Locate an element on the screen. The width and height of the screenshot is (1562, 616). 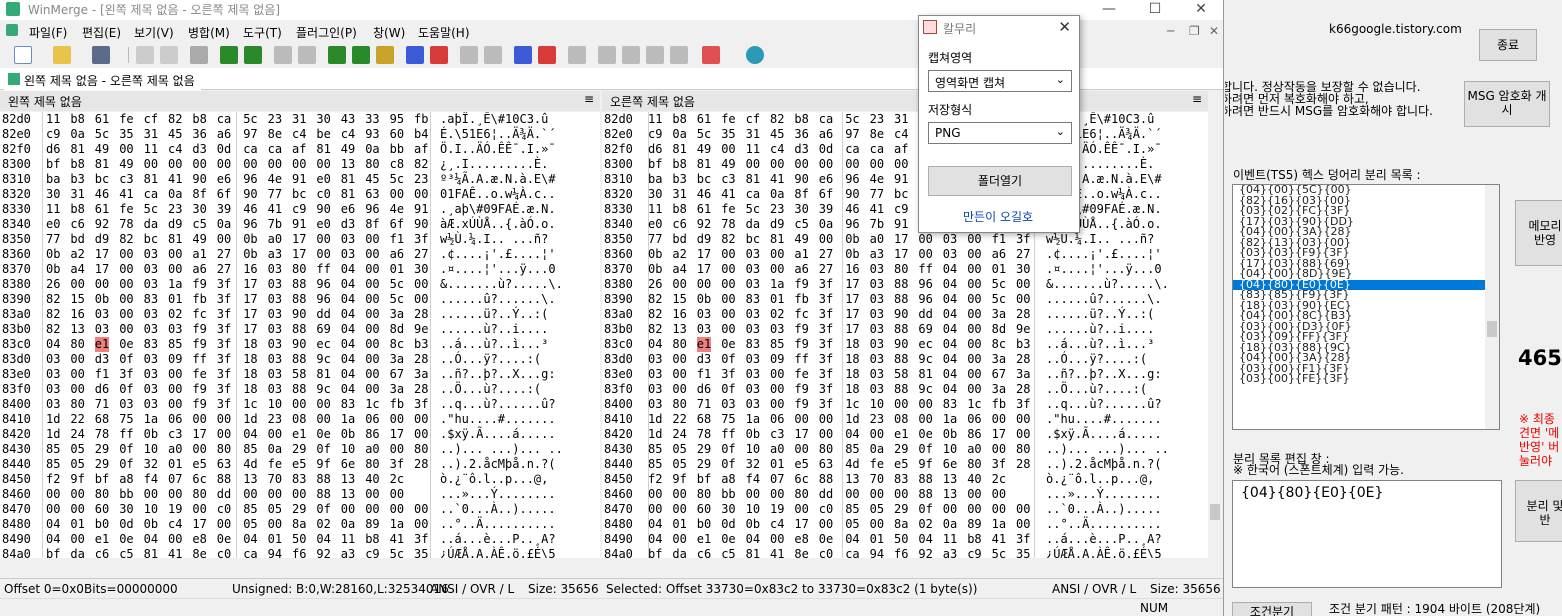
hex-byte: 70 is located at coordinates (877, 479).